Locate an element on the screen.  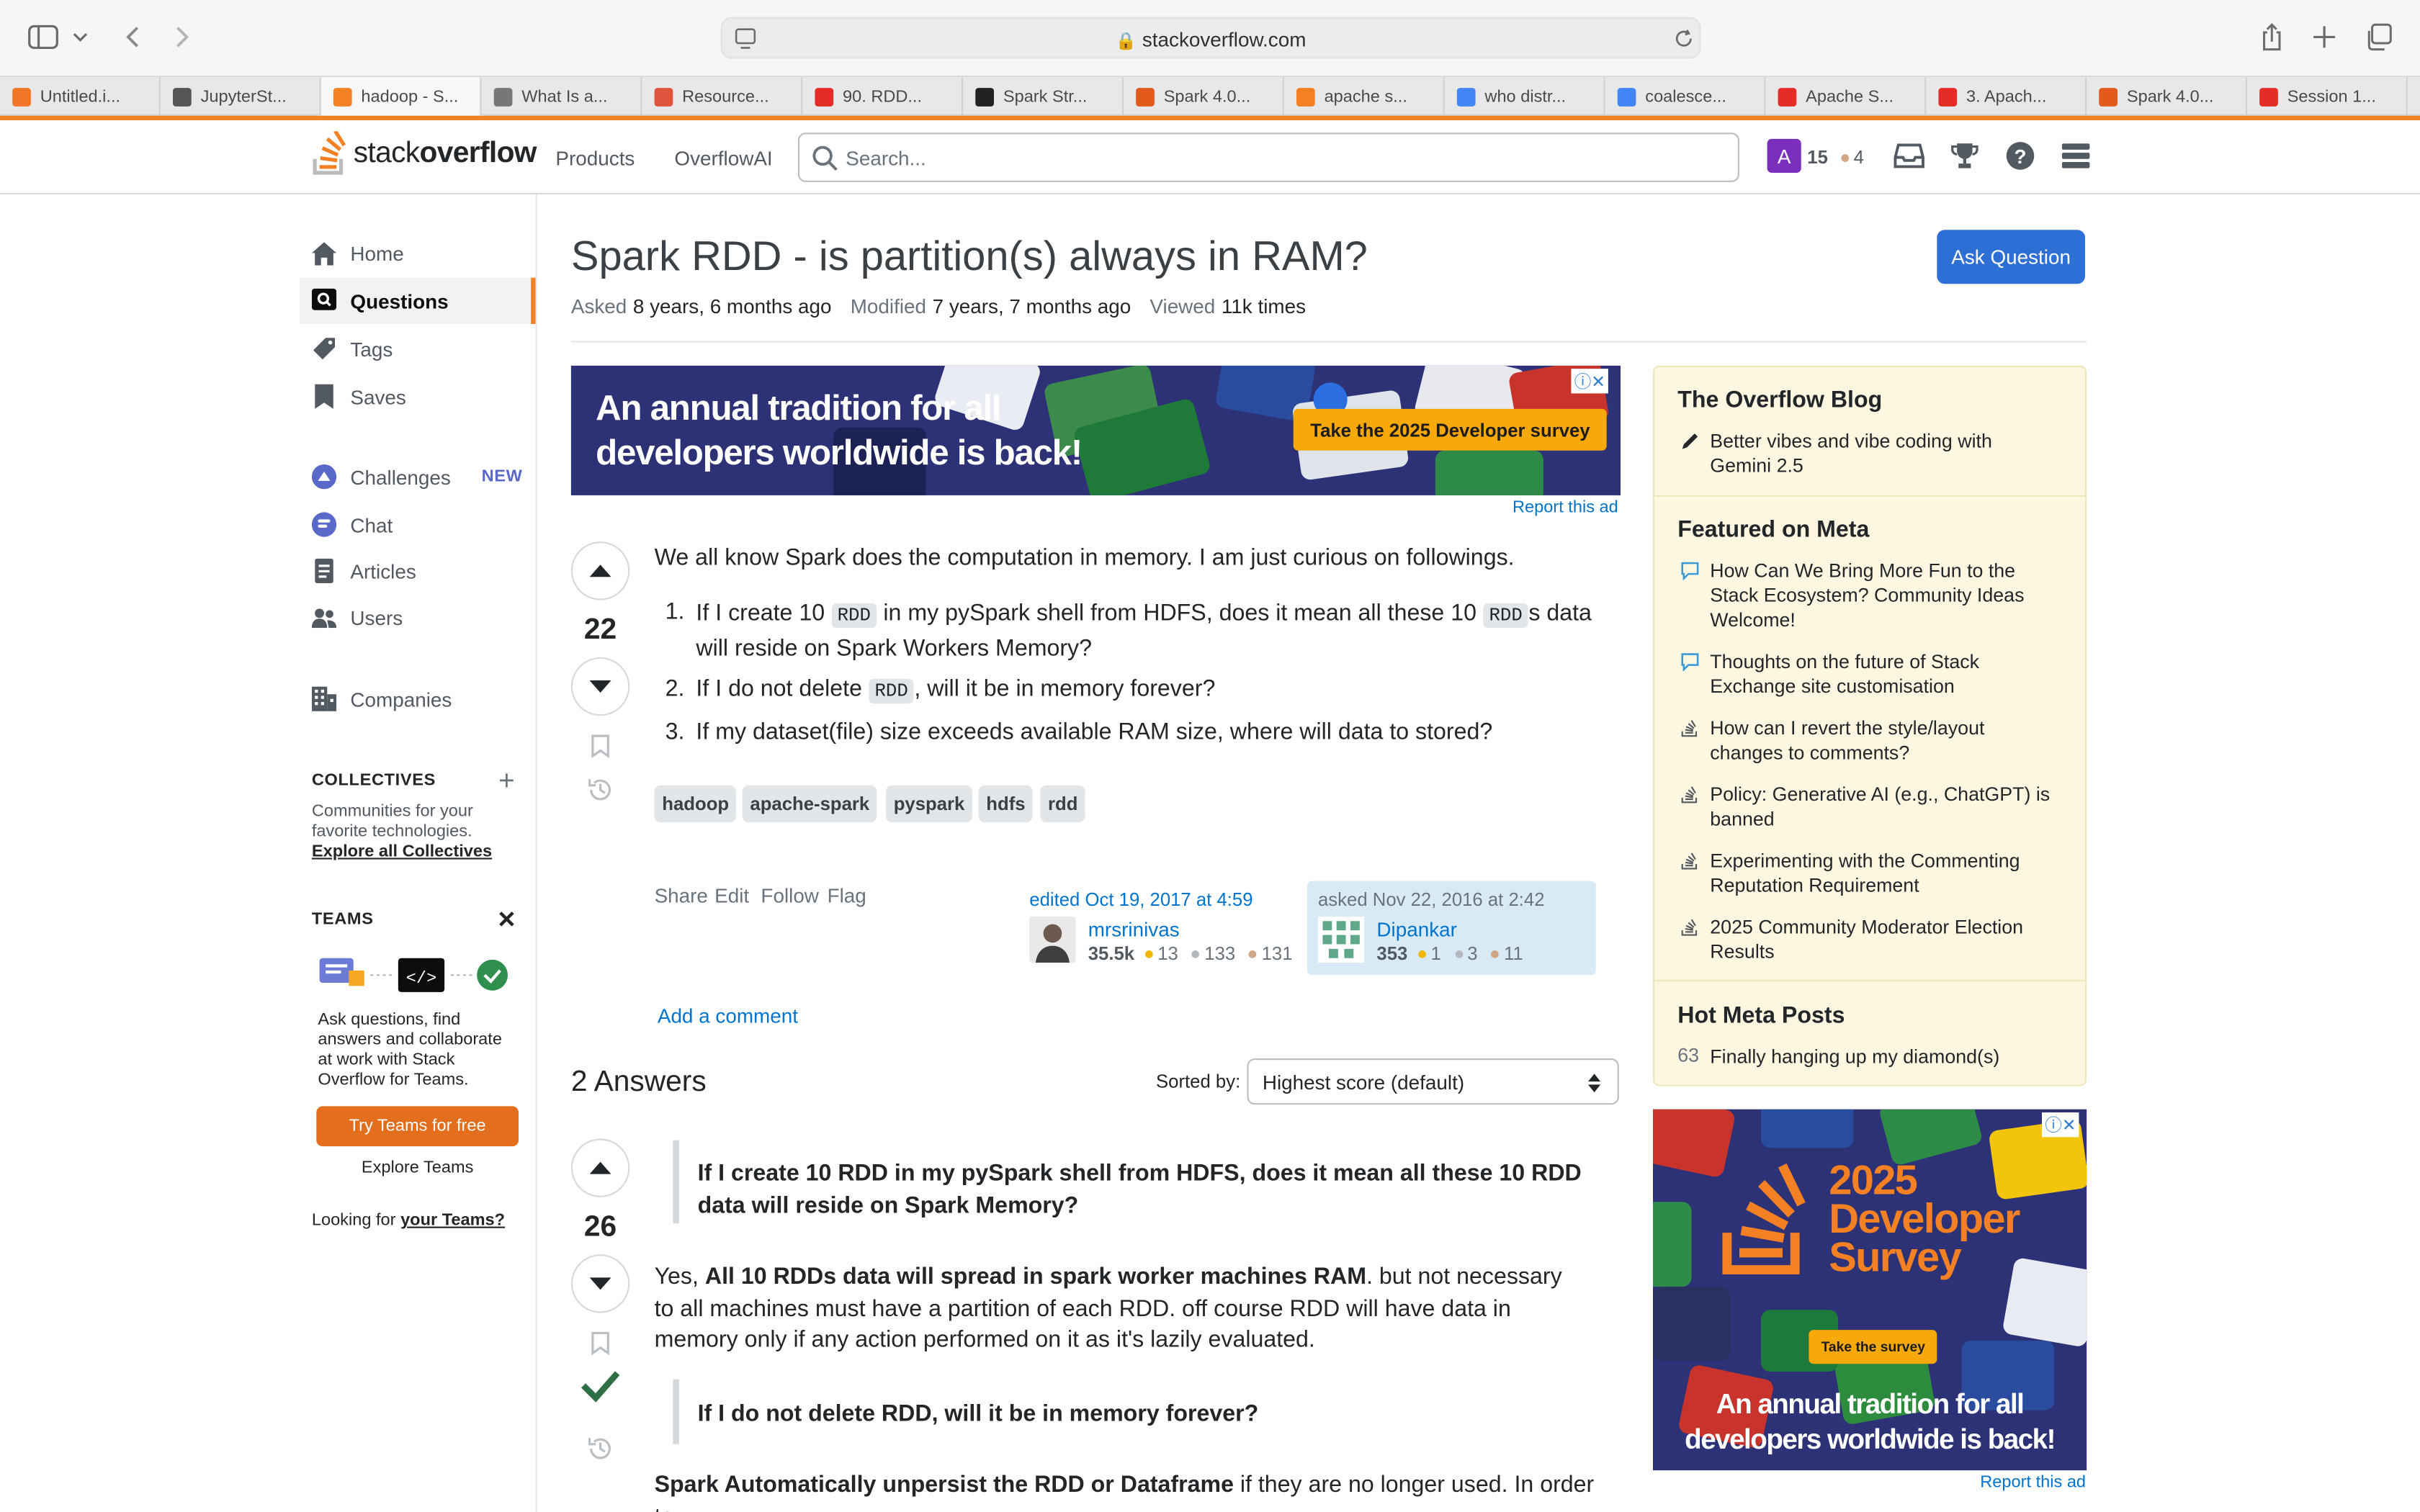
downvote-button is located at coordinates (600, 686).